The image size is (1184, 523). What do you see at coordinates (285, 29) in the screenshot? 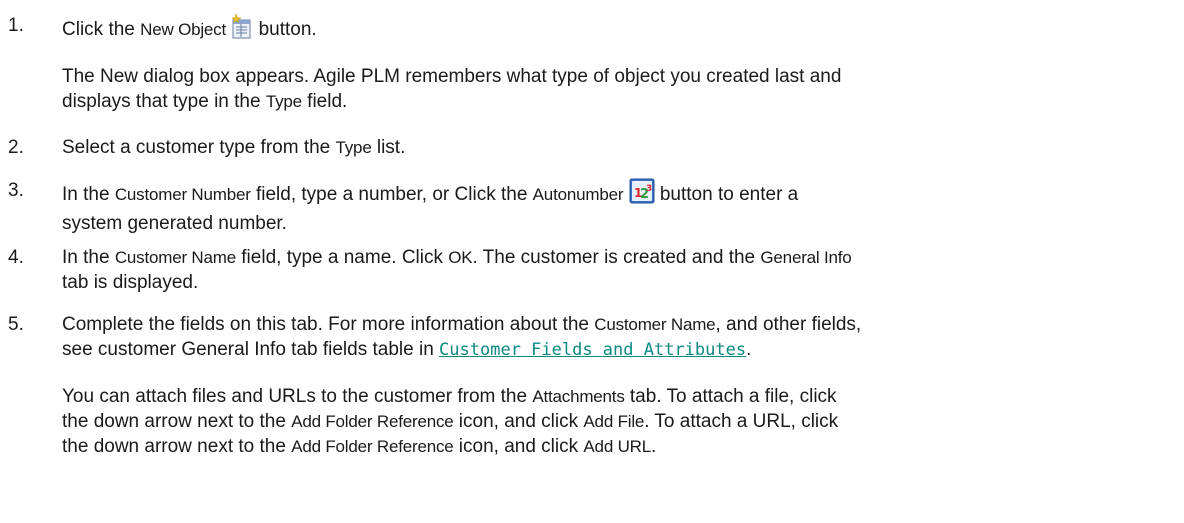
I see `step-text-end: button.` at bounding box center [285, 29].